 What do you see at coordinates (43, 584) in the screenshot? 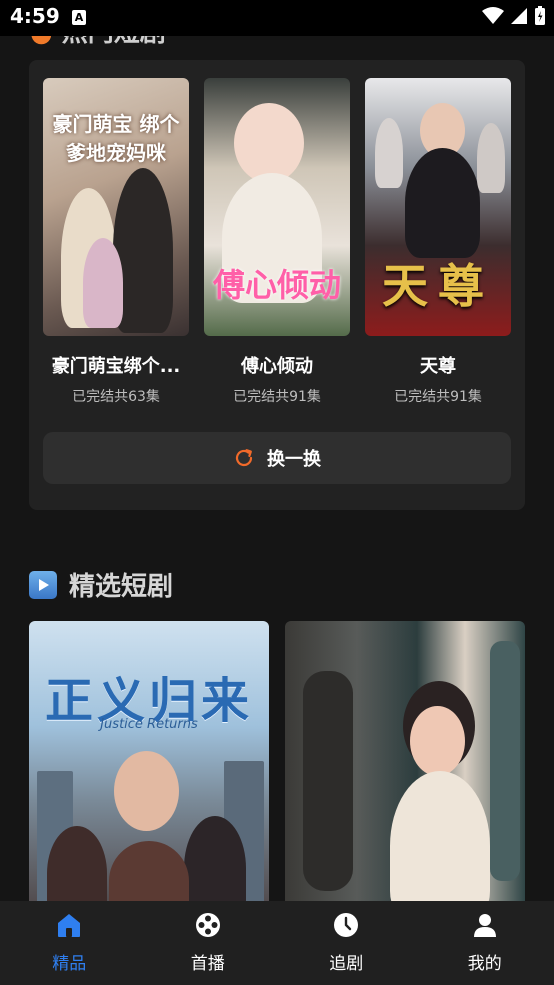
I see `play-icon` at bounding box center [43, 584].